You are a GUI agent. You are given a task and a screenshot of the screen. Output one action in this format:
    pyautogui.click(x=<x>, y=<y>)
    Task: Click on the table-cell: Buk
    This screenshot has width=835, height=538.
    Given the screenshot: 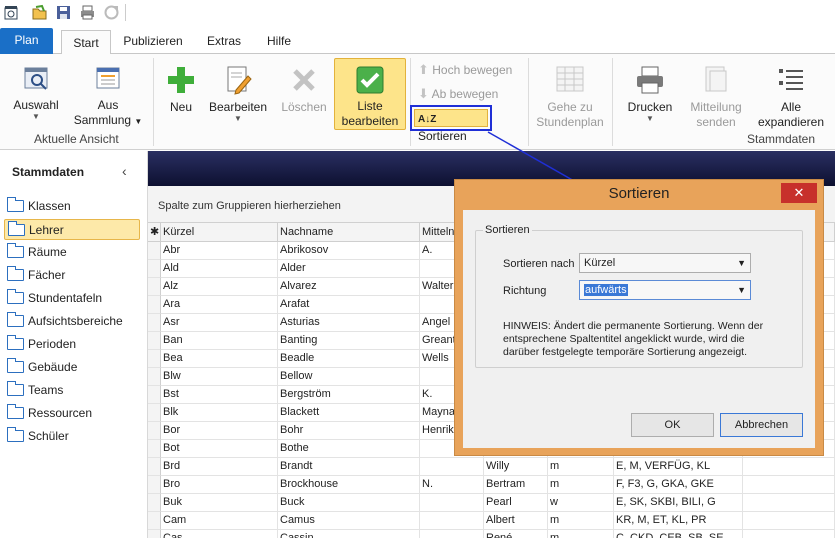 What is the action you would take?
    pyautogui.click(x=219, y=503)
    